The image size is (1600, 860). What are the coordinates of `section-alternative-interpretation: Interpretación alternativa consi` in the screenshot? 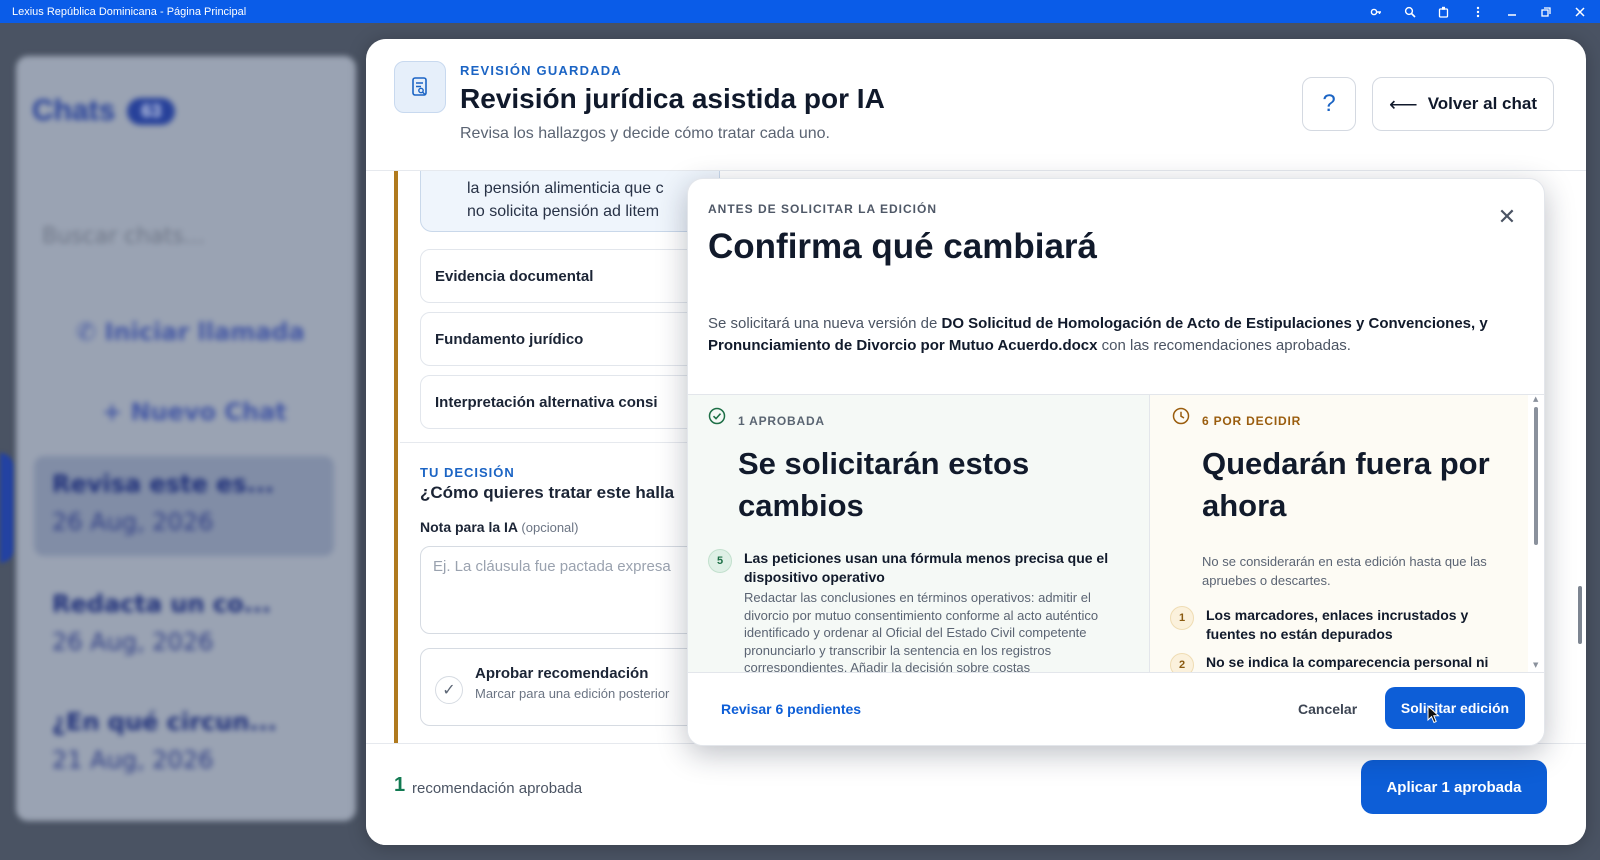 It's located at (570, 402).